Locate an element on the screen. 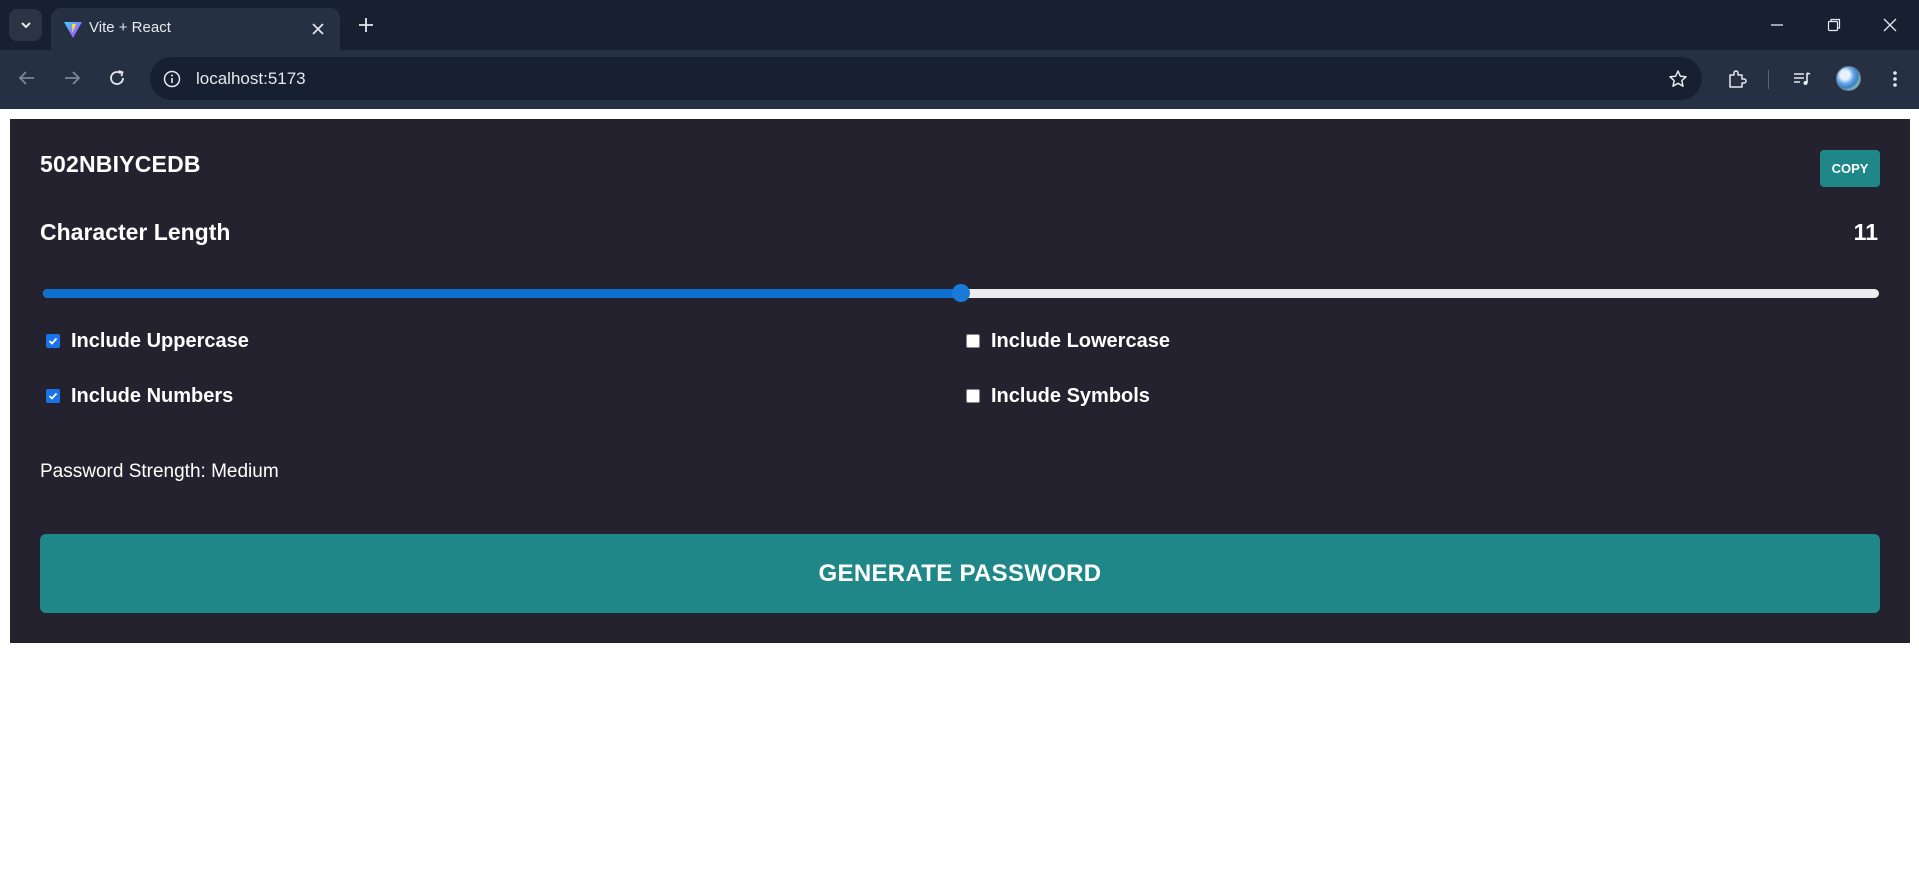  tab-search-button is located at coordinates (25, 25).